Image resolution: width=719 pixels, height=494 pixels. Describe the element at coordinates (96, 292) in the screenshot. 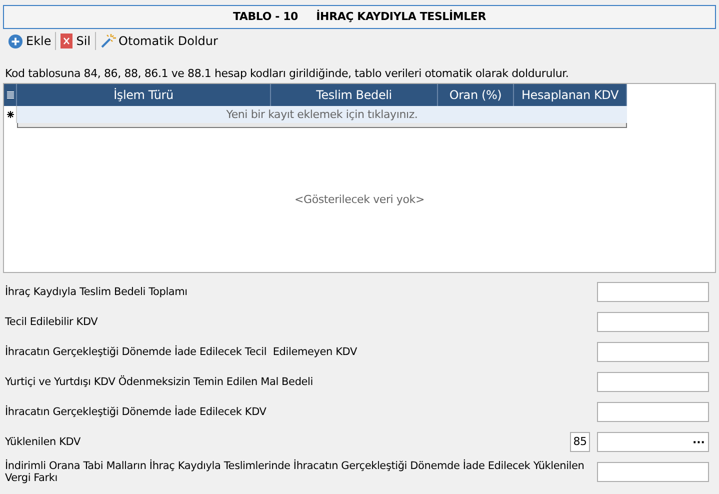

I see `field-label: İhraç Kaydıyla Teslim Bedeli Toplamı` at that location.